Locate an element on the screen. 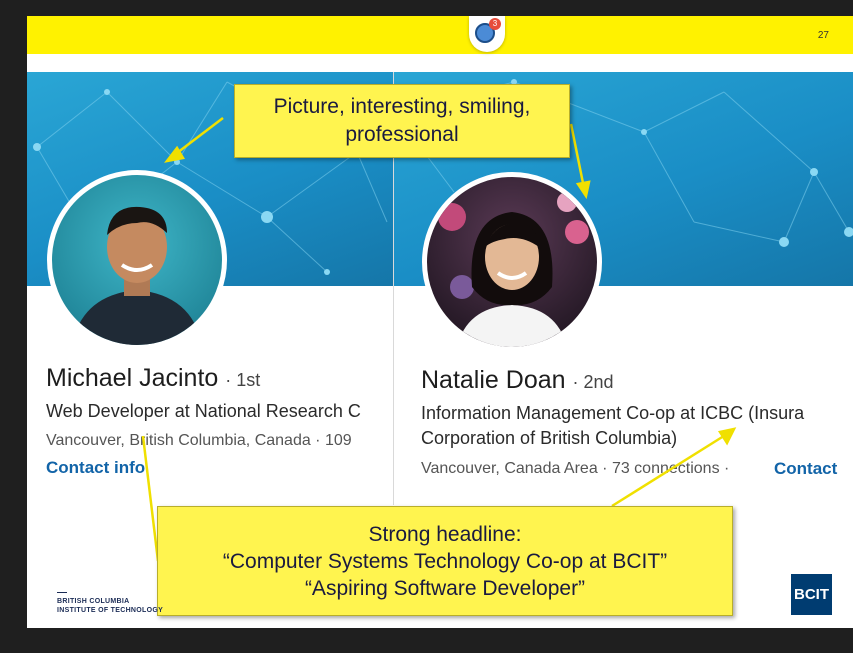 The image size is (853, 653). profile-name-row: Natalie Doan · 2nd is located at coordinates (517, 380).